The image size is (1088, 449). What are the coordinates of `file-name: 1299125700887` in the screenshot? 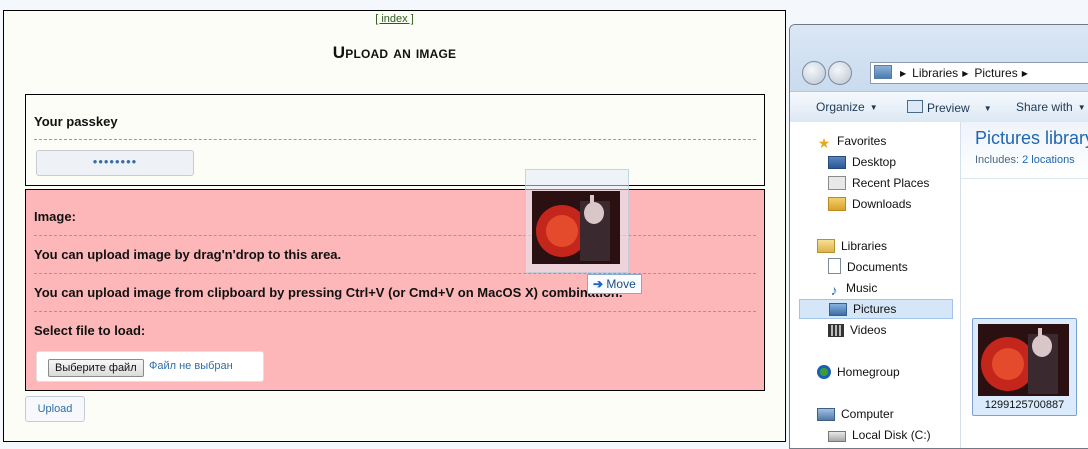 It's located at (1024, 405).